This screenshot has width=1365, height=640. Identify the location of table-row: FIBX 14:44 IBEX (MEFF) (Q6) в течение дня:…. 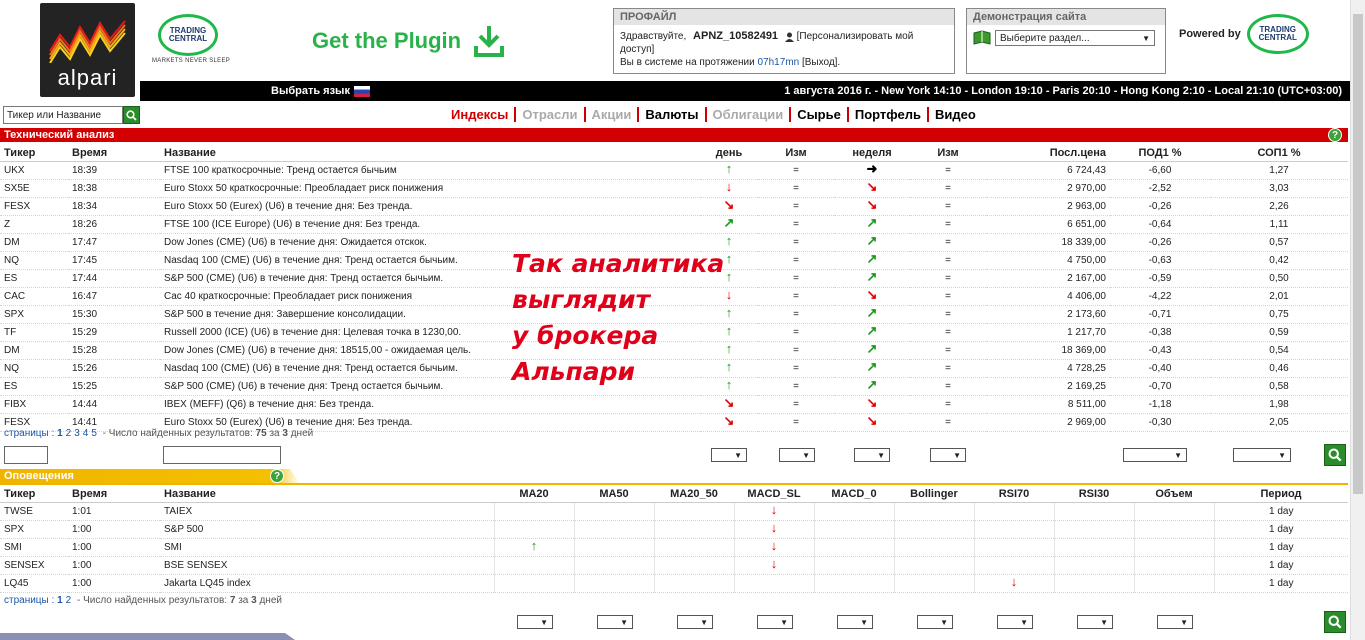
(674, 404).